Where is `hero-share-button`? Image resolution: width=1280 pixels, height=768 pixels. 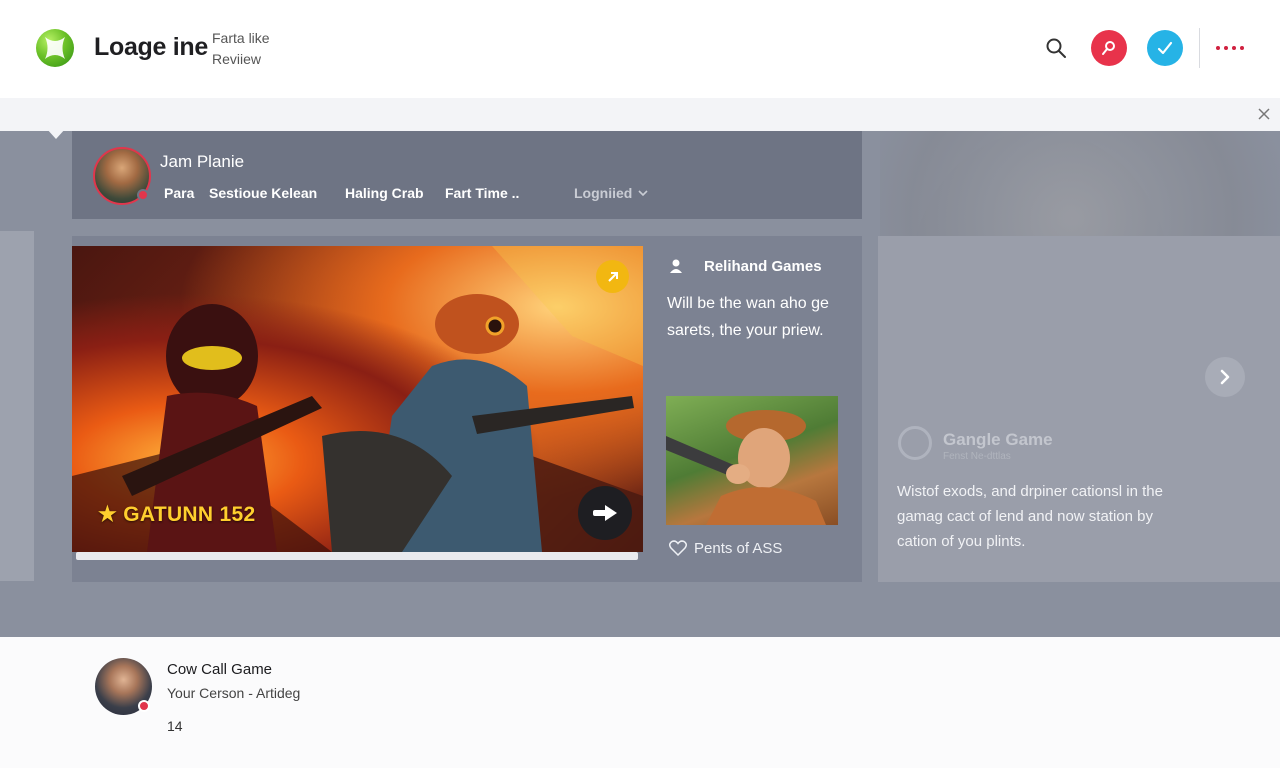
hero-share-button is located at coordinates (612, 276).